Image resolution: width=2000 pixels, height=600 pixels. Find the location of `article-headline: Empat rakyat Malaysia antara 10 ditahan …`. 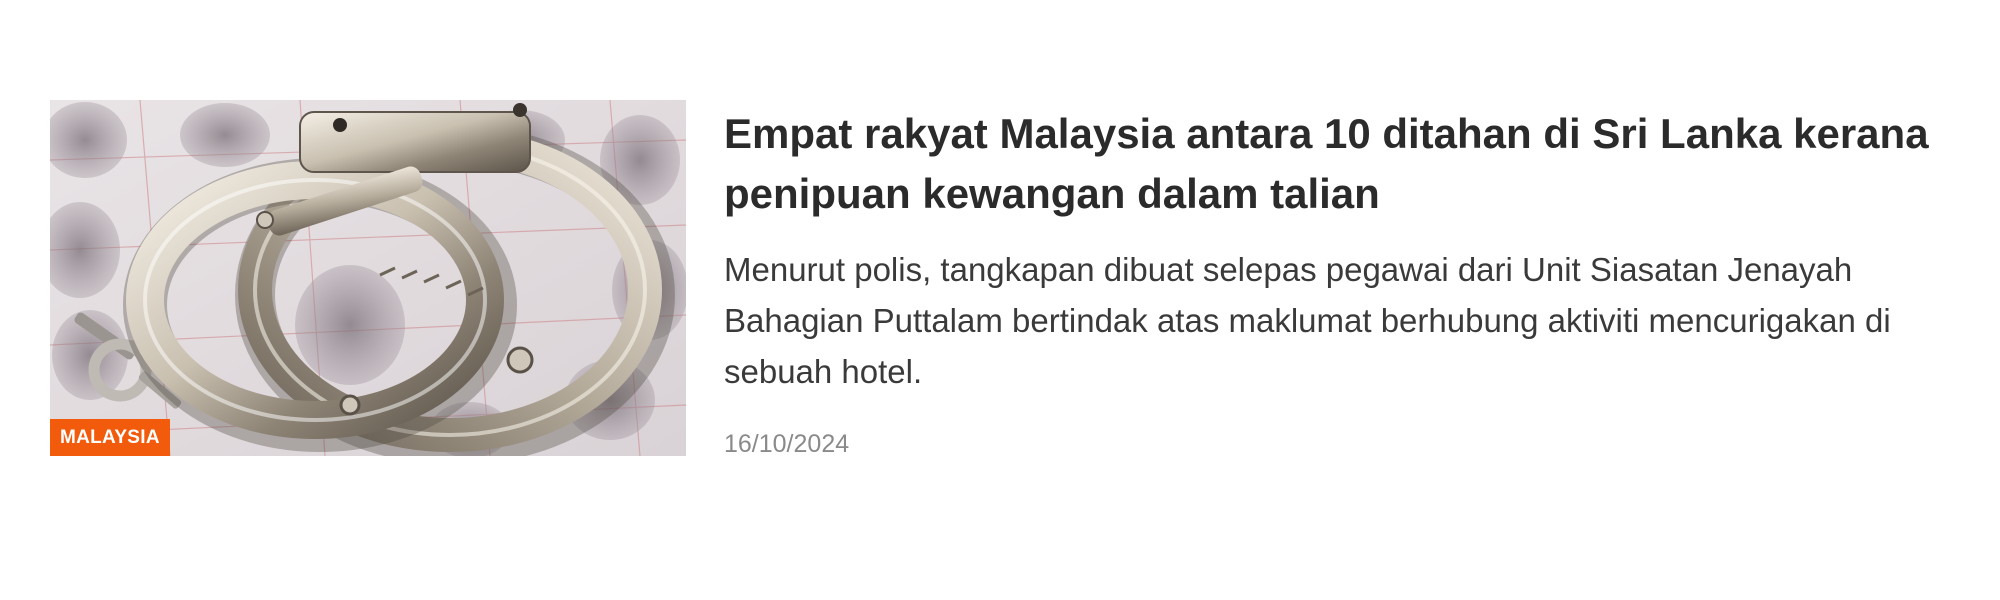

article-headline: Empat rakyat Malaysia antara 10 ditahan … is located at coordinates (1344, 162).